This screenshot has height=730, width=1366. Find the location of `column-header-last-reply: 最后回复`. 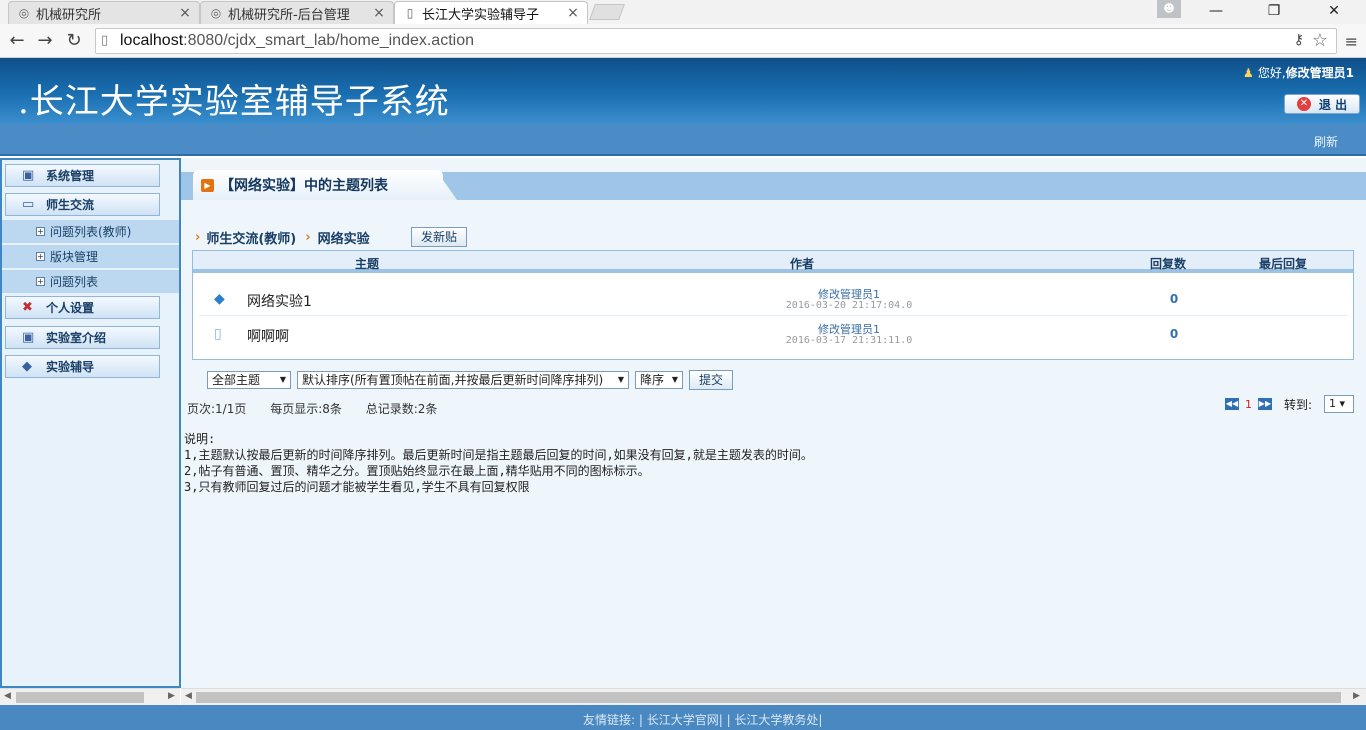

column-header-last-reply: 最后回复 is located at coordinates (1283, 264).